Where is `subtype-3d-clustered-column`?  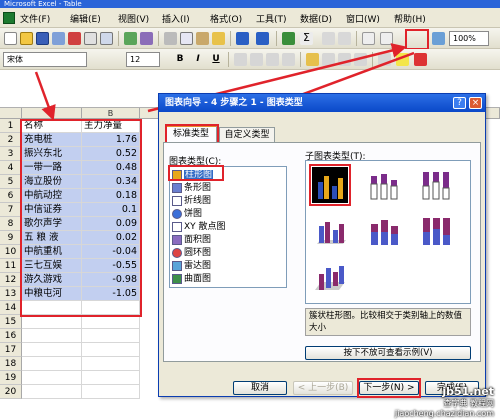 subtype-3d-clustered-column is located at coordinates (330, 231).